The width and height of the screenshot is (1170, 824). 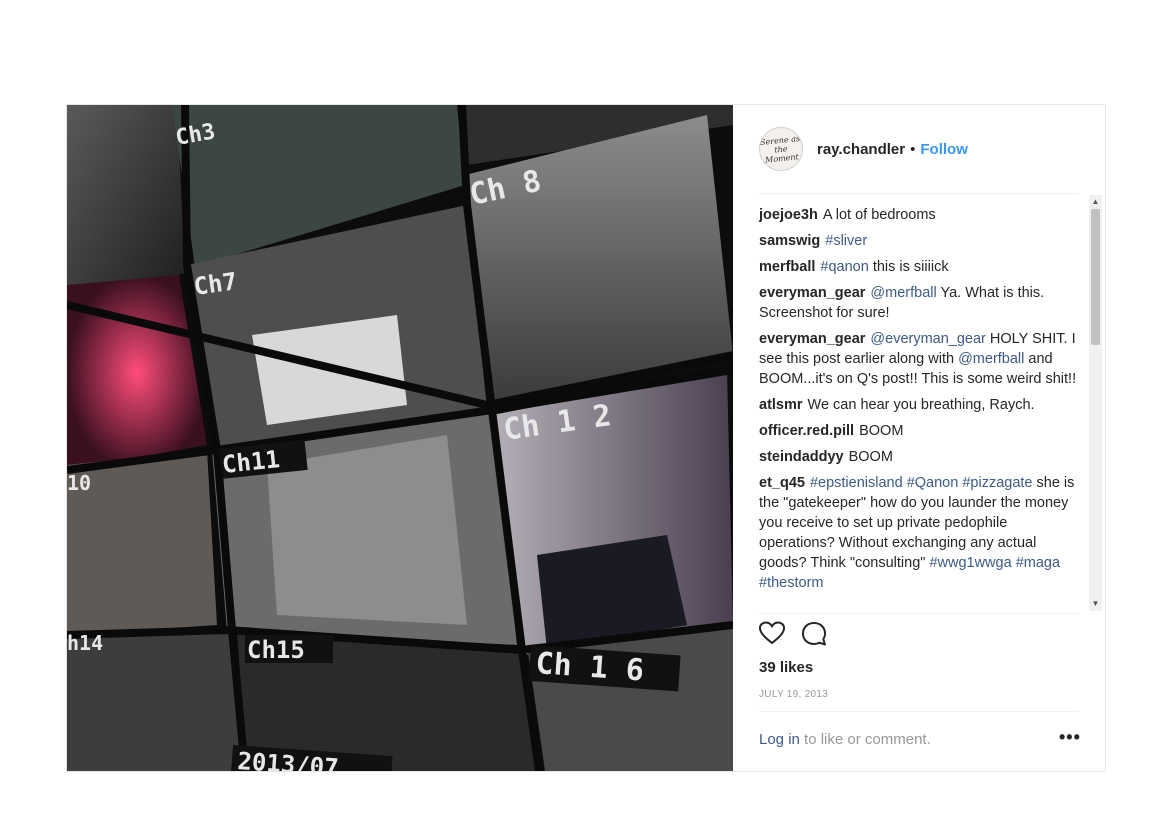 What do you see at coordinates (1095, 604) in the screenshot?
I see `arrow-down-icon: ▼` at bounding box center [1095, 604].